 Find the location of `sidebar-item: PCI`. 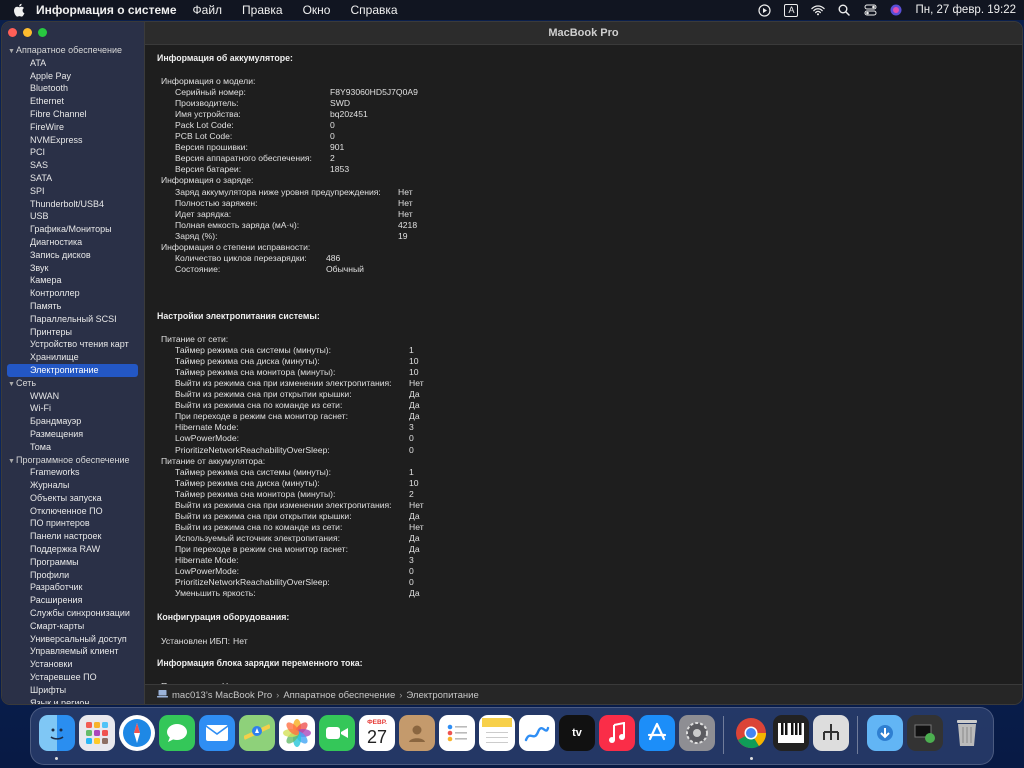

sidebar-item: PCI is located at coordinates (73, 152).